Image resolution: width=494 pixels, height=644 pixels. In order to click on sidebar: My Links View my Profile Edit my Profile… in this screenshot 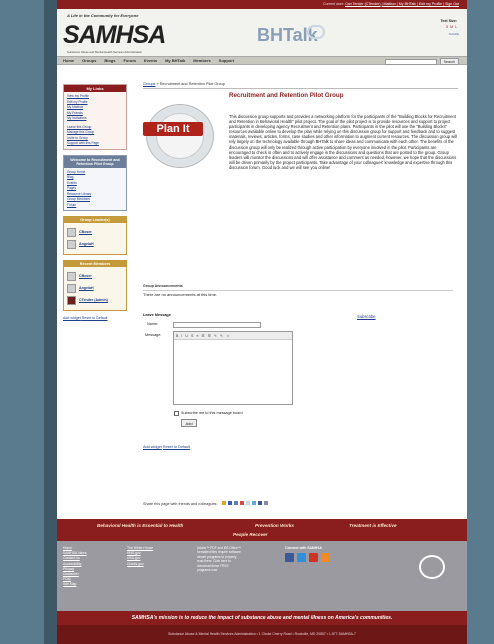, I will do `click(95, 202)`.